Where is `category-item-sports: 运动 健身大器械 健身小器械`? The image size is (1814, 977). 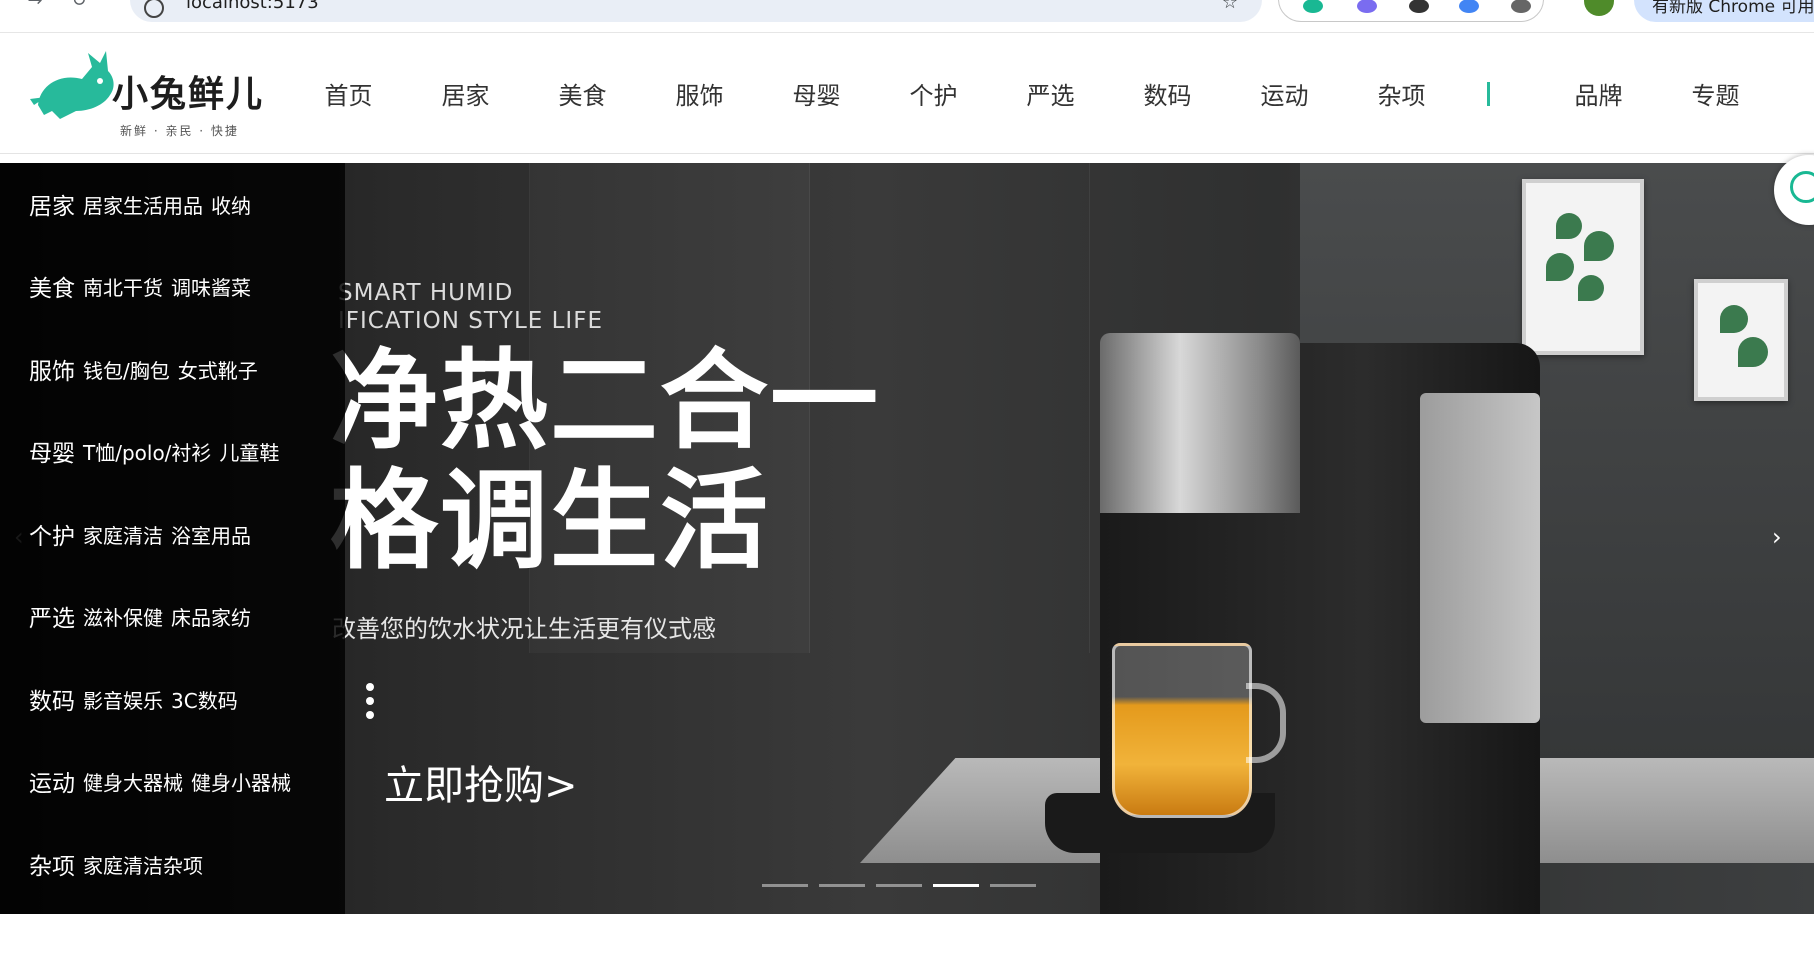 category-item-sports: 运动 健身大器械 健身小器械 is located at coordinates (172, 781).